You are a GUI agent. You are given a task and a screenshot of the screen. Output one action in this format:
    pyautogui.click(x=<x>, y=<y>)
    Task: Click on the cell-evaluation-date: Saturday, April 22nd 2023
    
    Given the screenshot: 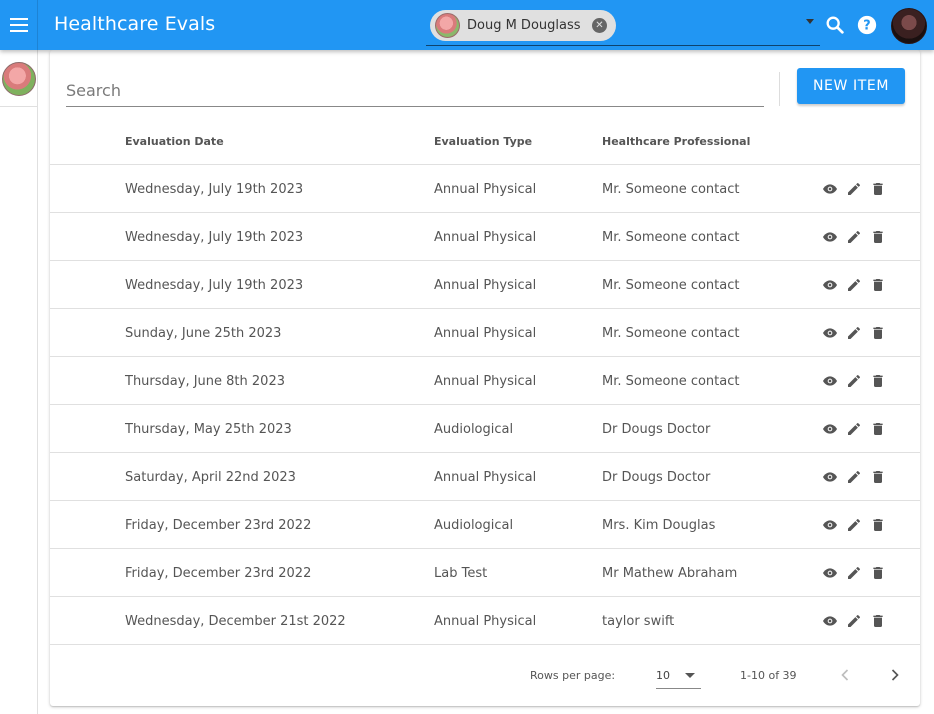 What is the action you would take?
    pyautogui.click(x=210, y=477)
    